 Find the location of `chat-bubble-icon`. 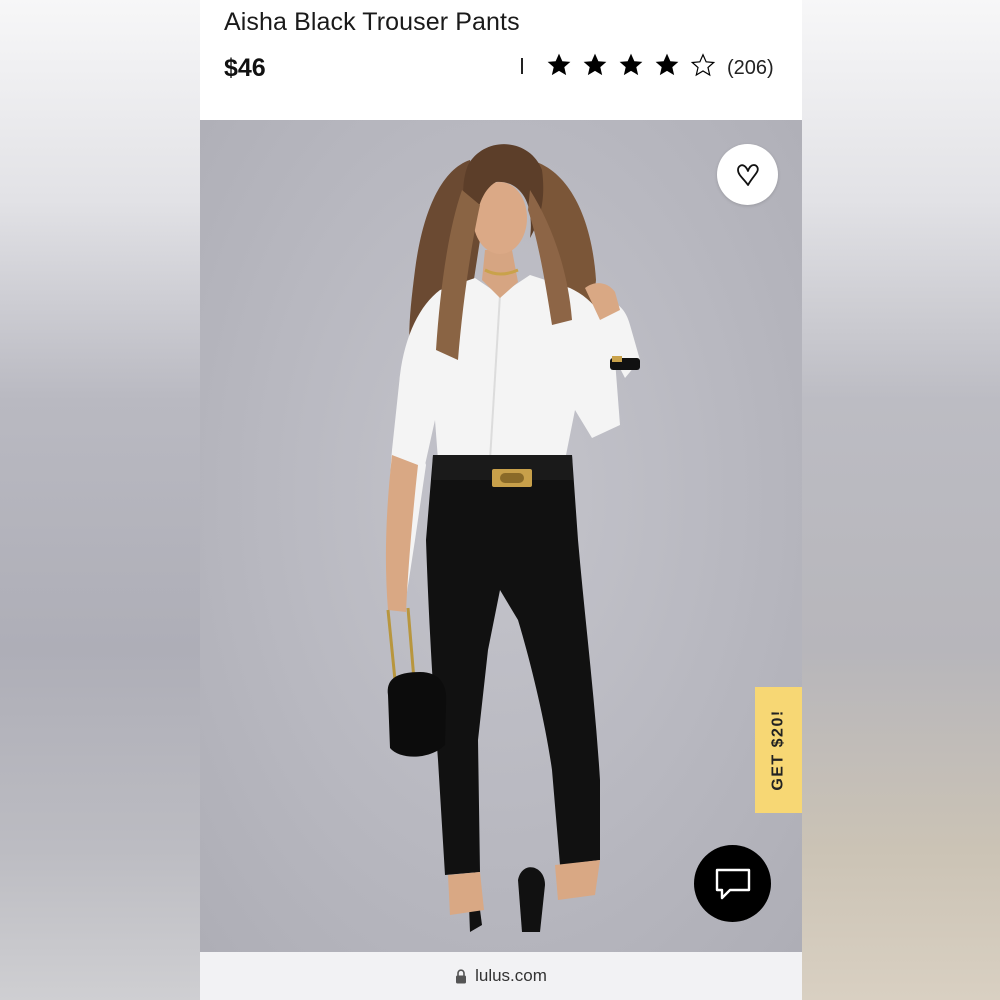

chat-bubble-icon is located at coordinates (732, 883).